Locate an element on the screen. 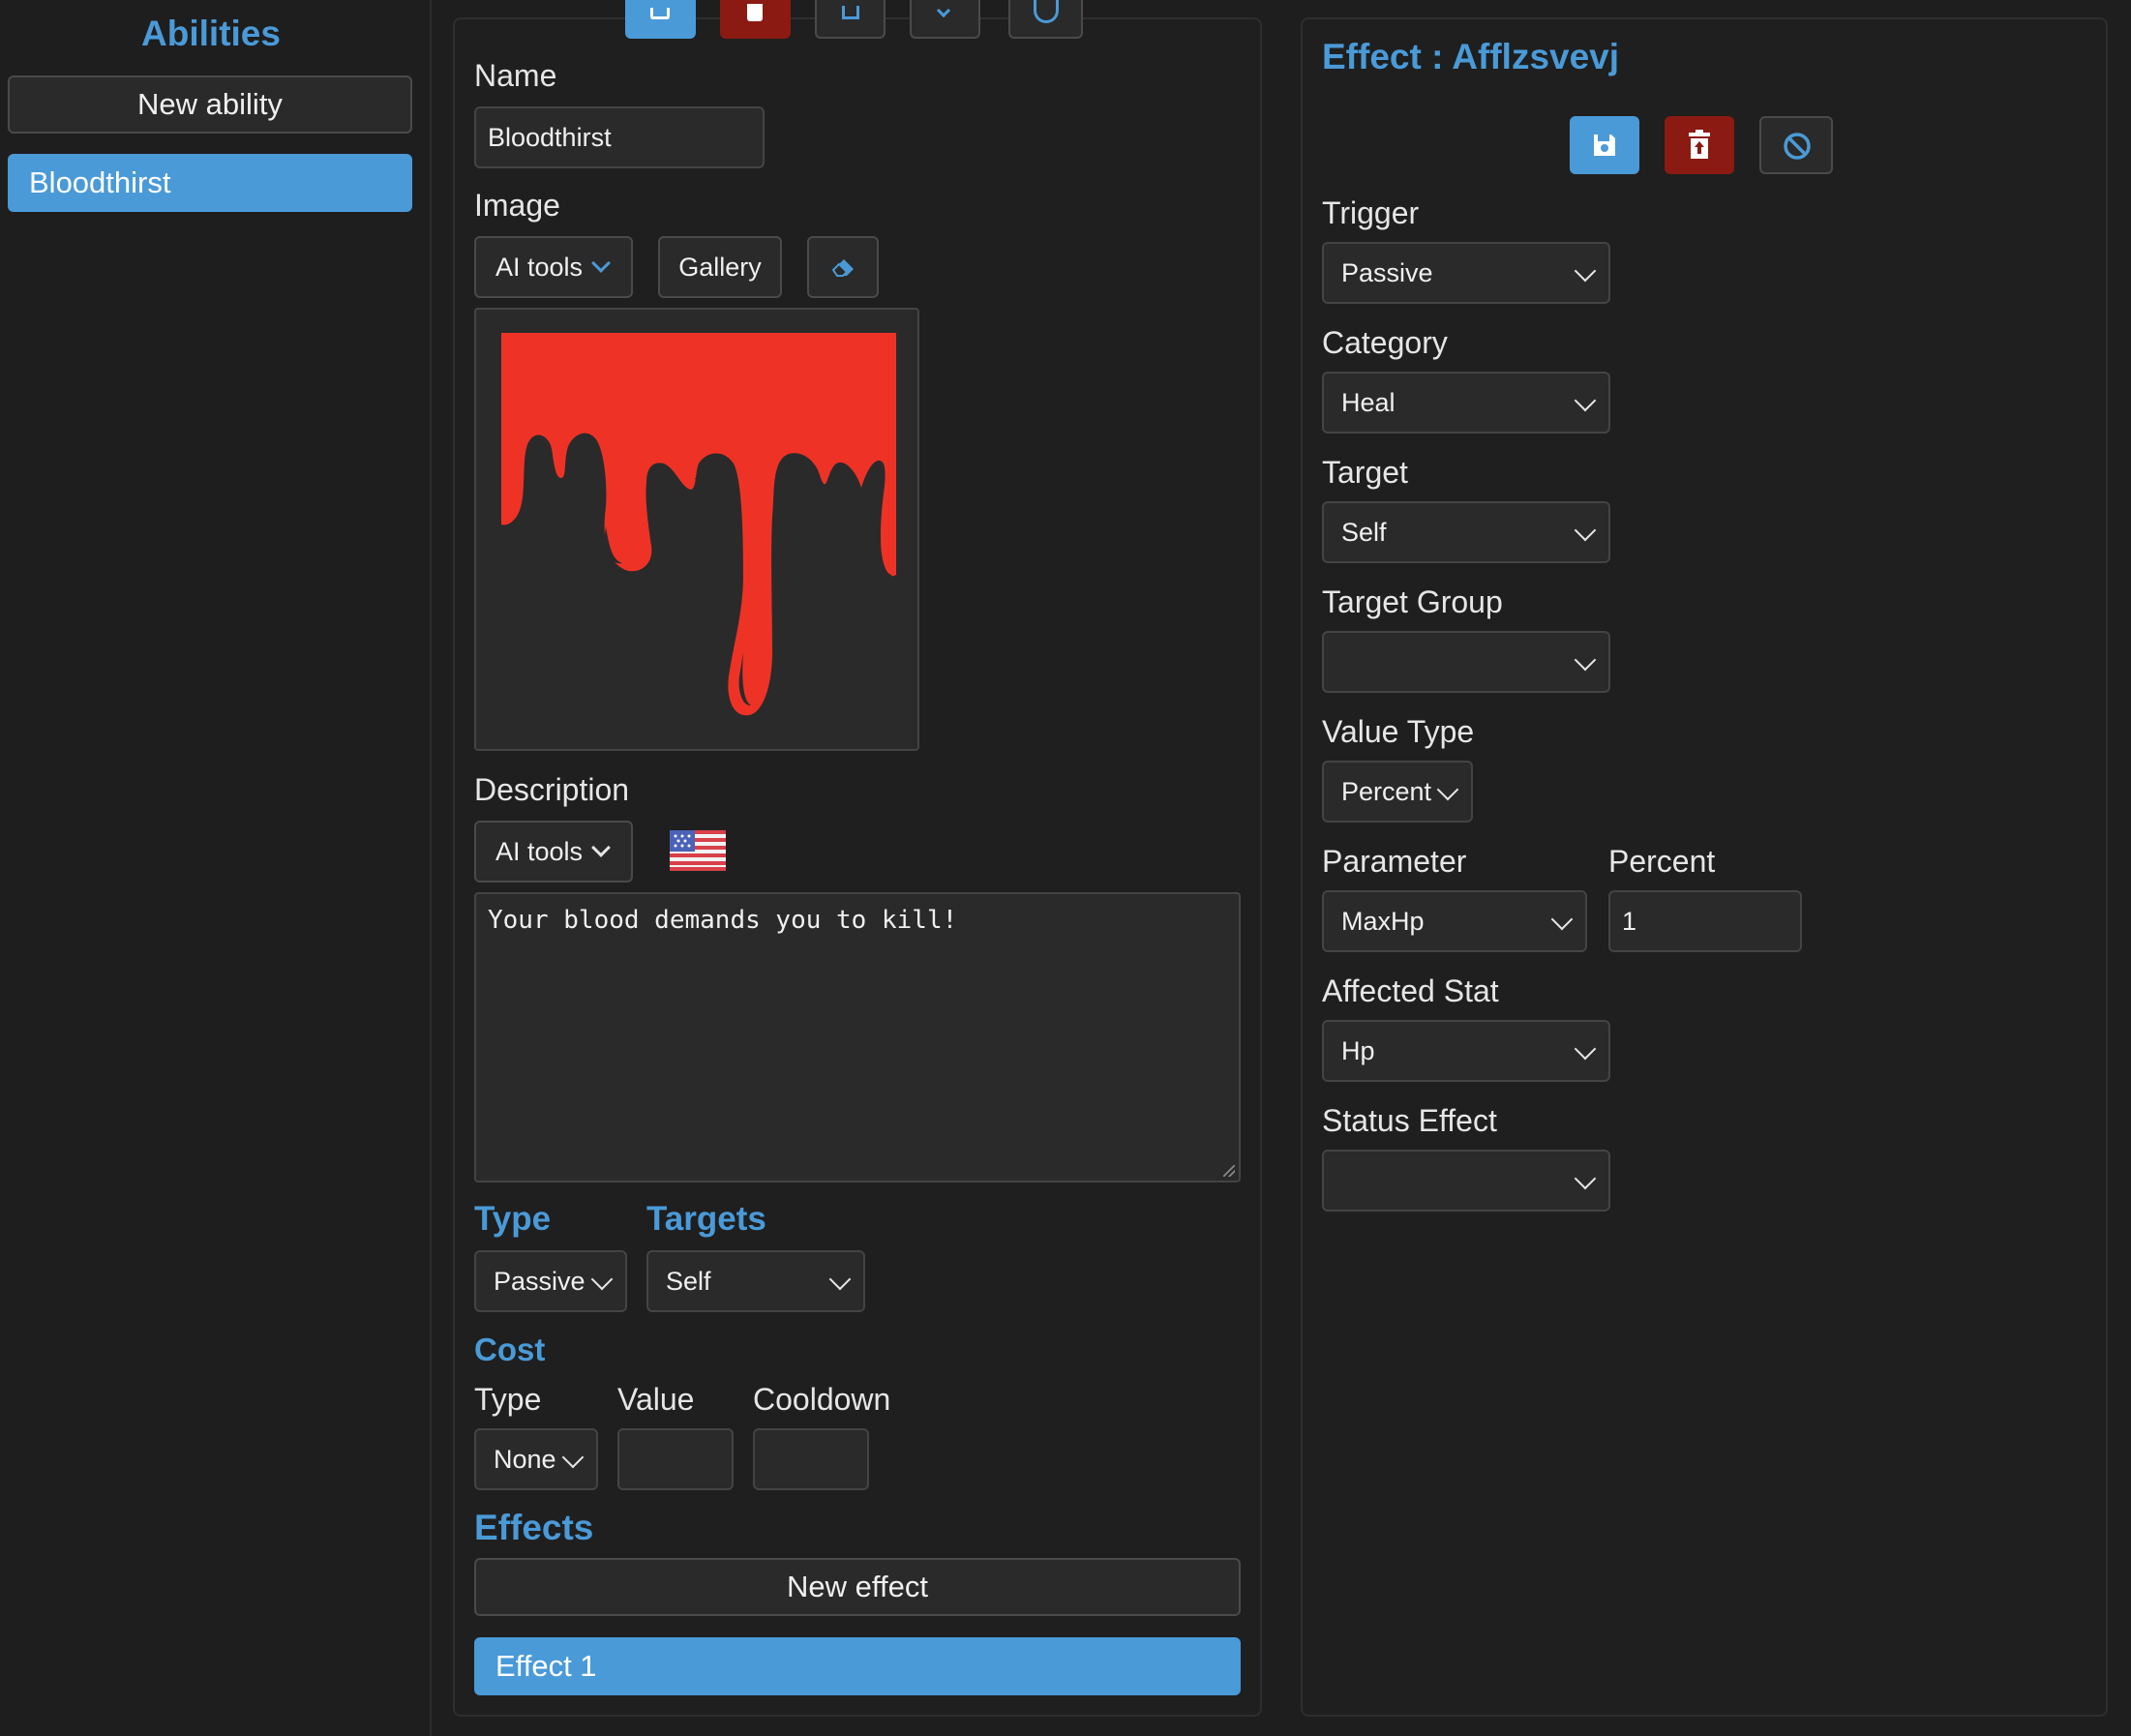  description-label: Description is located at coordinates (552, 789).